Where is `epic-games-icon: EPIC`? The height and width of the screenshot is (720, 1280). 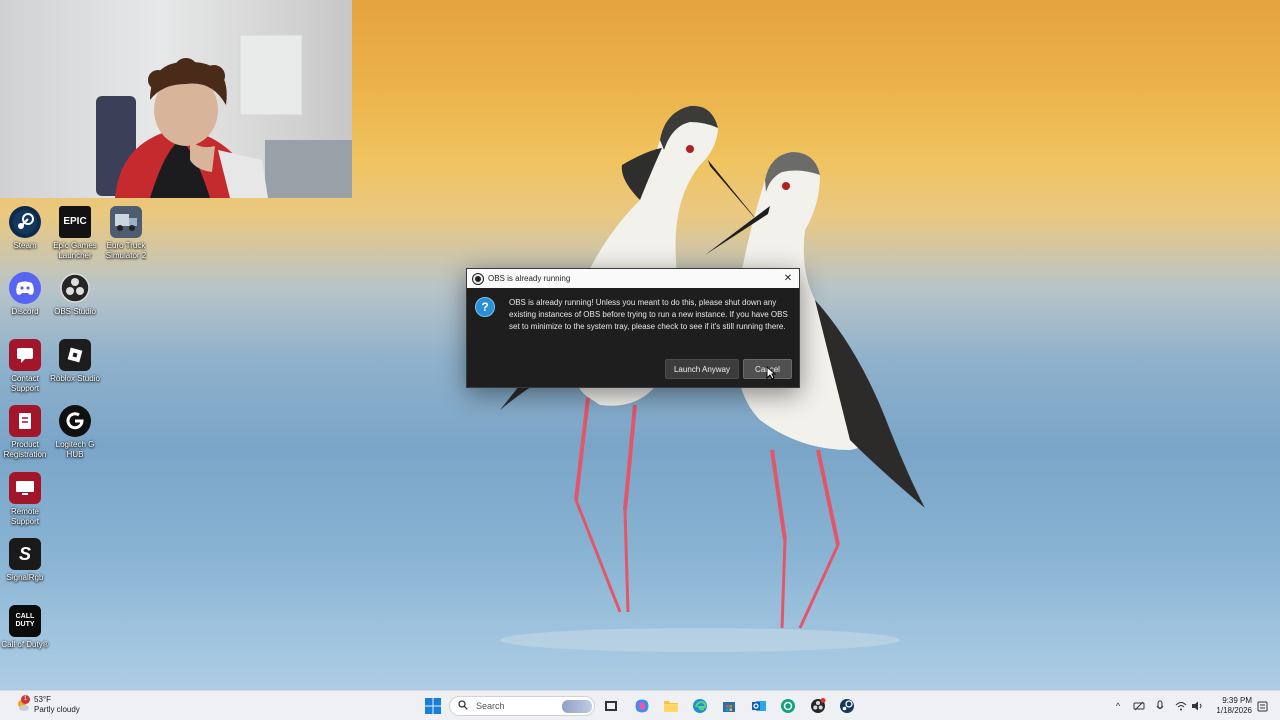
epic-games-icon: EPIC is located at coordinates (75, 222).